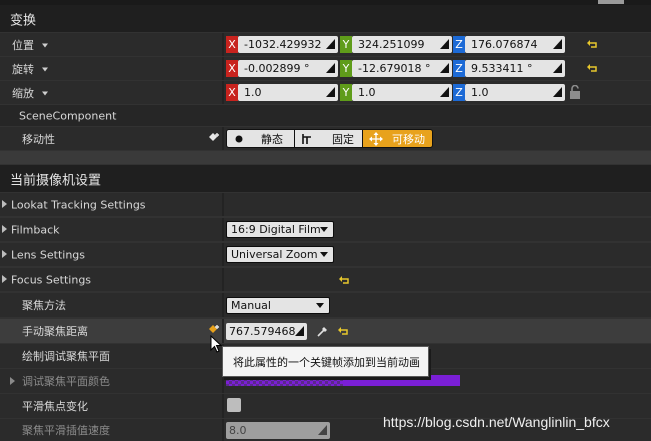  I want to click on mouse-cursor-icon, so click(216, 344).